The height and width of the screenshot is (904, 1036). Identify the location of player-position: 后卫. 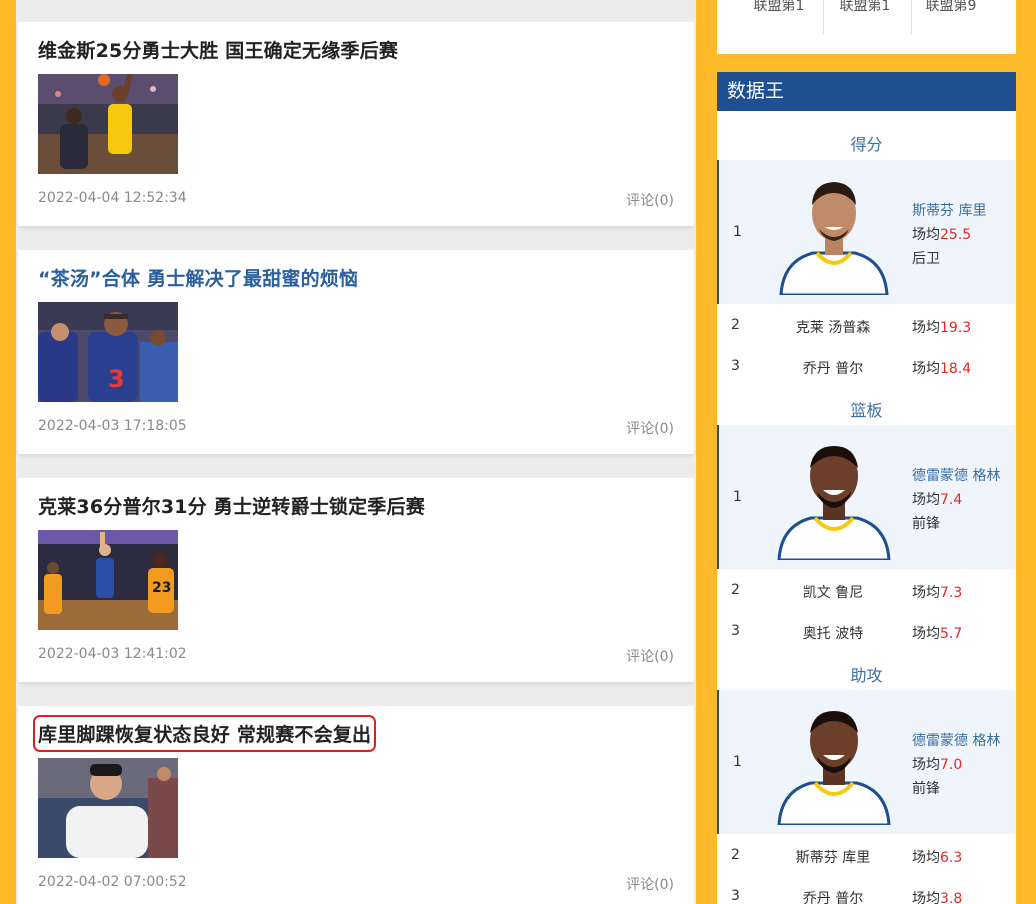
(926, 259).